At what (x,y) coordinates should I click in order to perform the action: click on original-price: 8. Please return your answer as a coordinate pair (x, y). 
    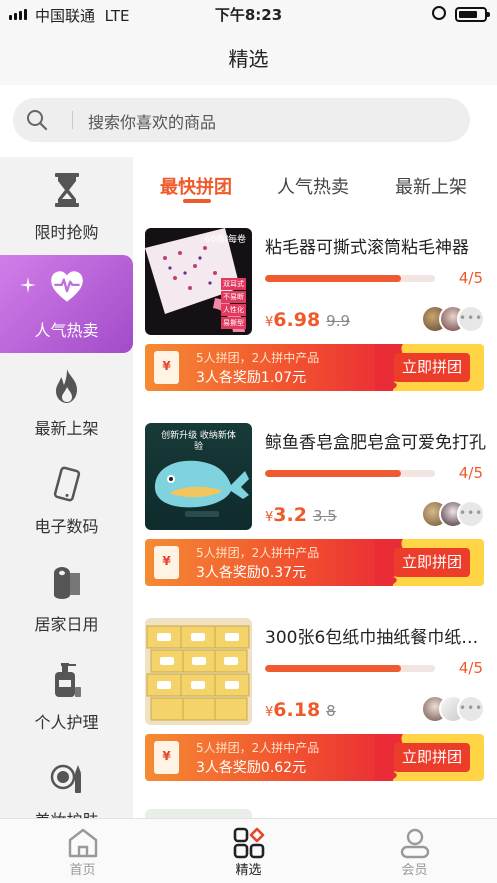
    Looking at the image, I should click on (331, 711).